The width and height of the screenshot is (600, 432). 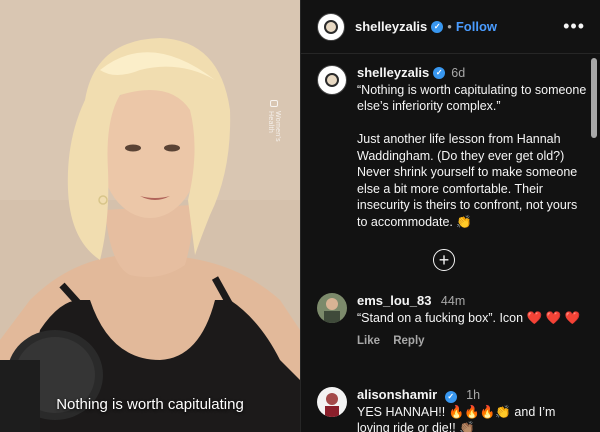 What do you see at coordinates (368, 341) in the screenshot?
I see `like-button: Like` at bounding box center [368, 341].